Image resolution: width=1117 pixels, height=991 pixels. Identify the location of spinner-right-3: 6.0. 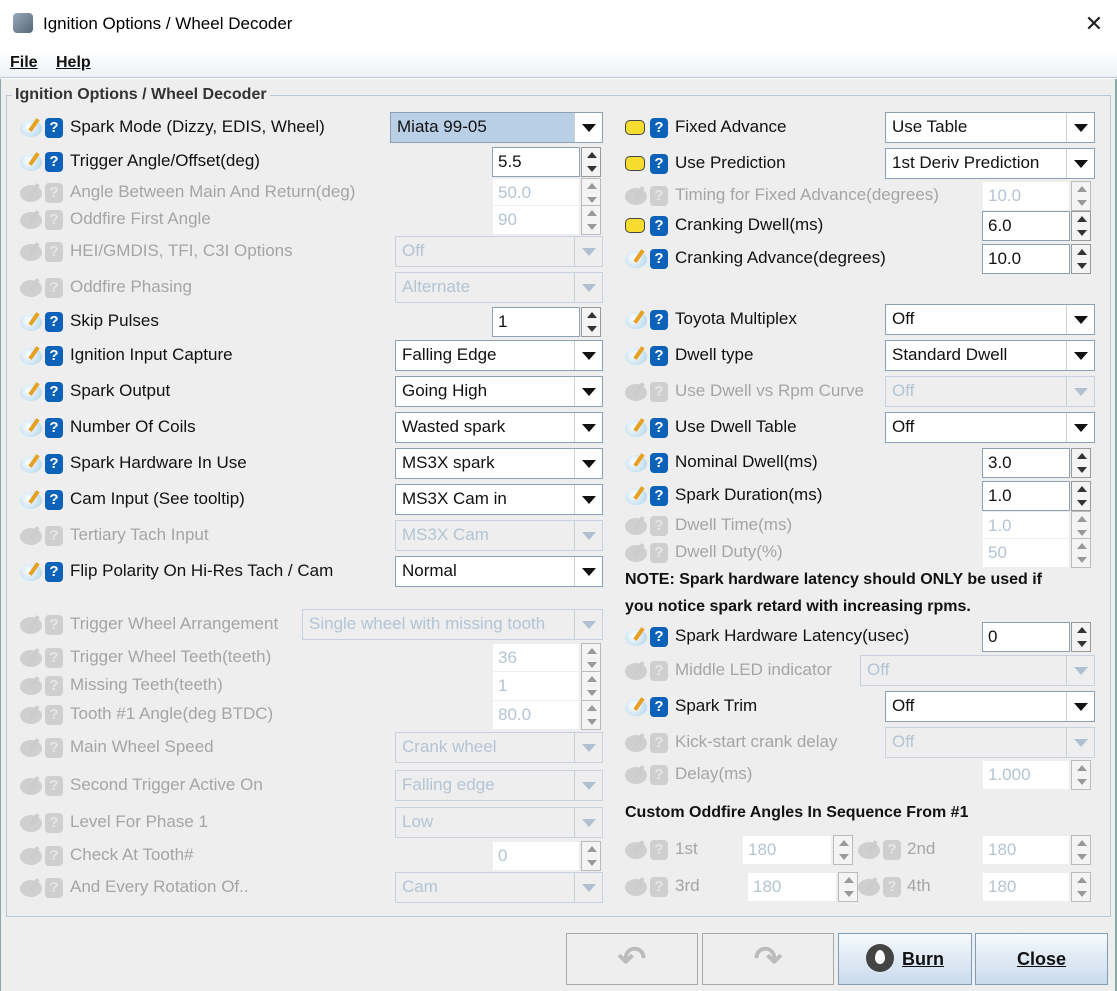
(1036, 226).